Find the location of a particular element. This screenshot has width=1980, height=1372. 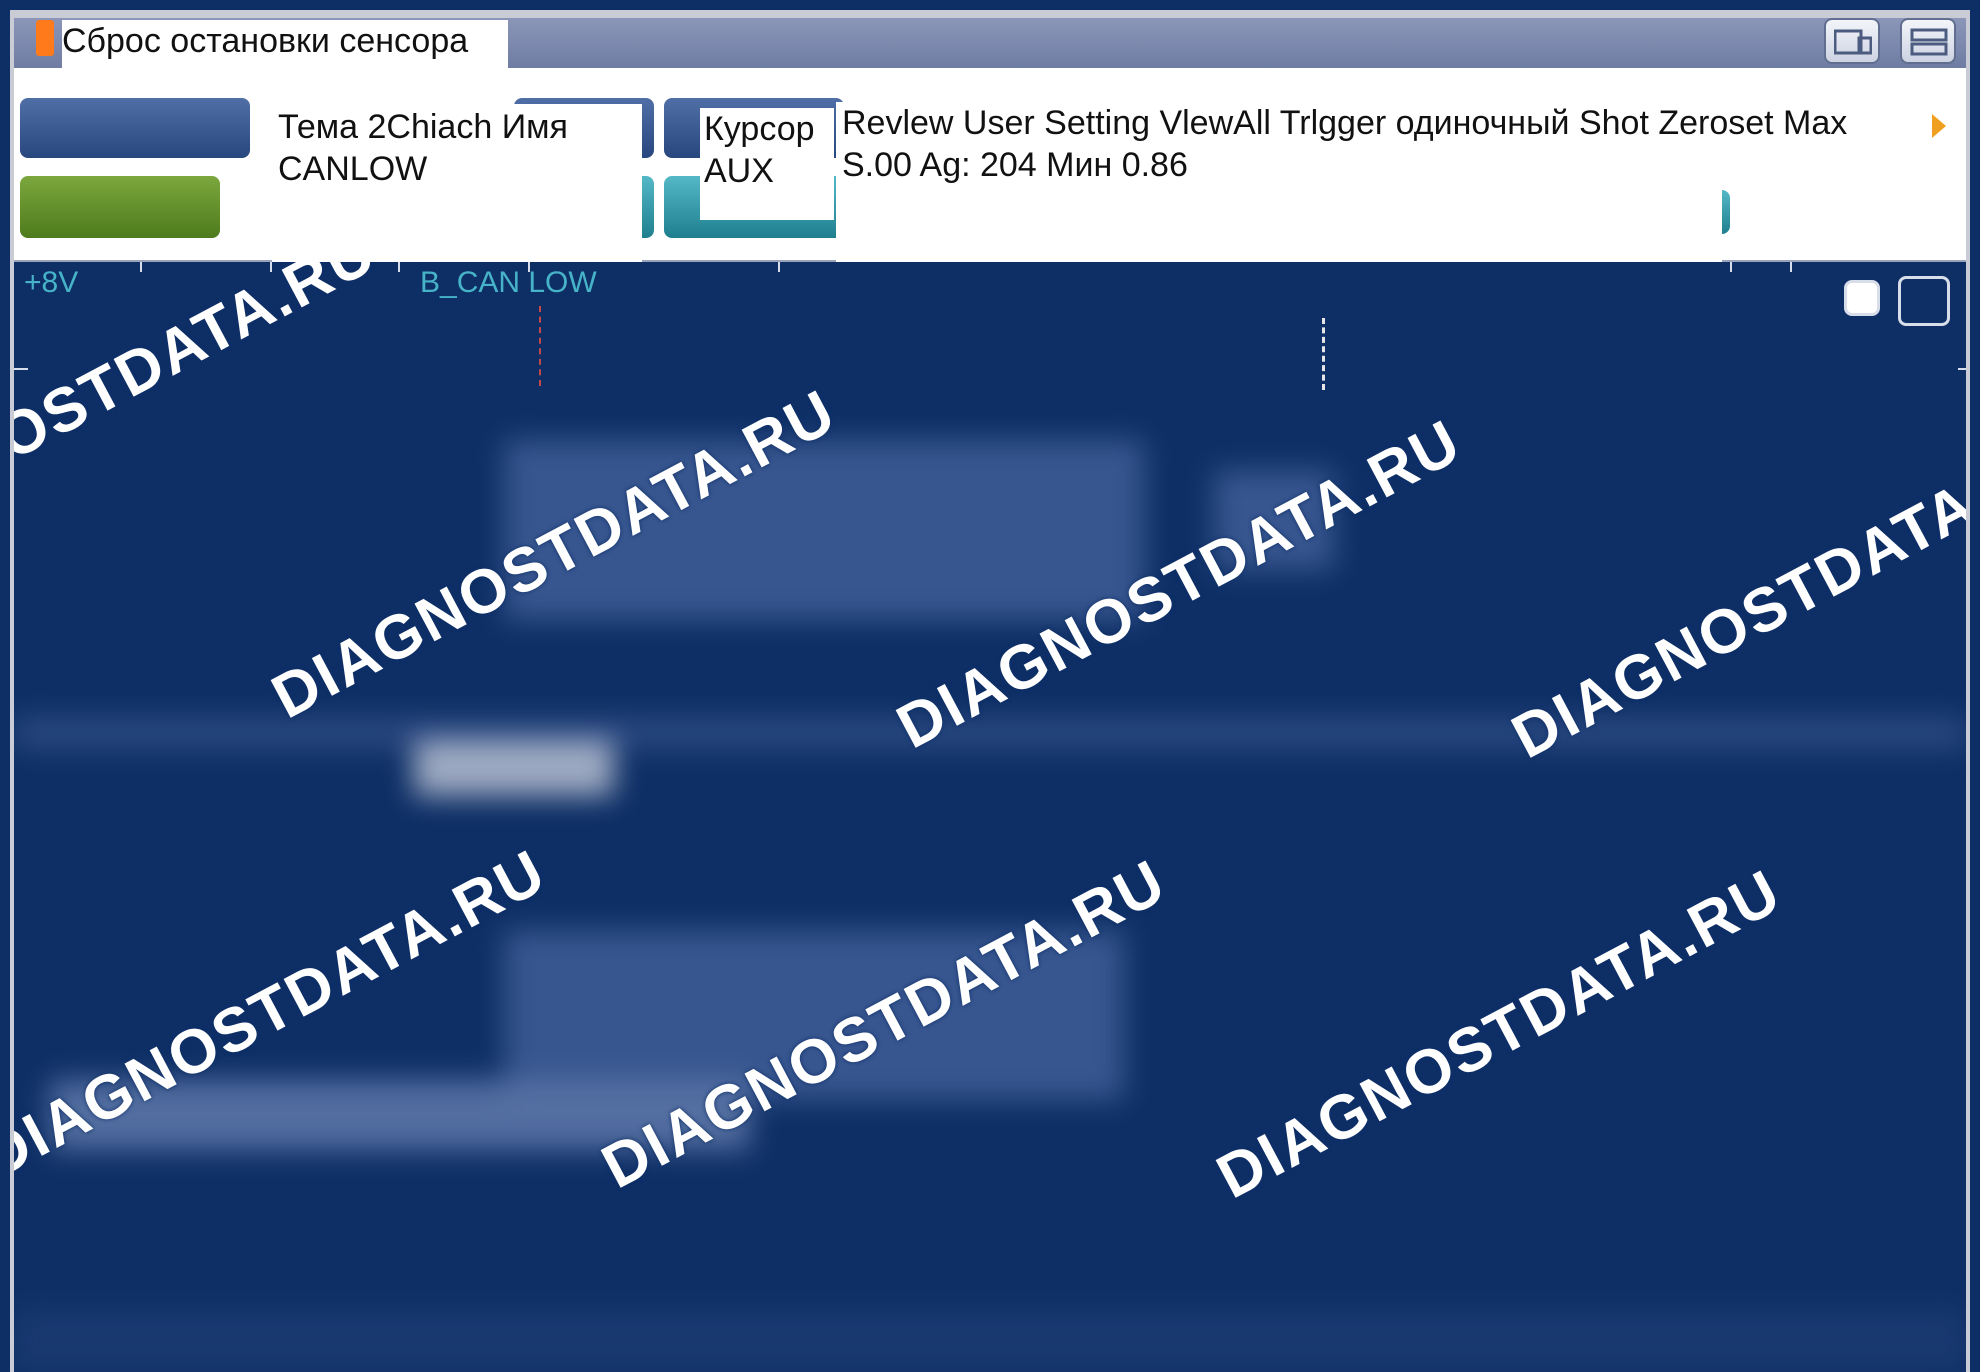

theme-popup: Тема 2Chiach Имя CANLOW is located at coordinates (457, 187).